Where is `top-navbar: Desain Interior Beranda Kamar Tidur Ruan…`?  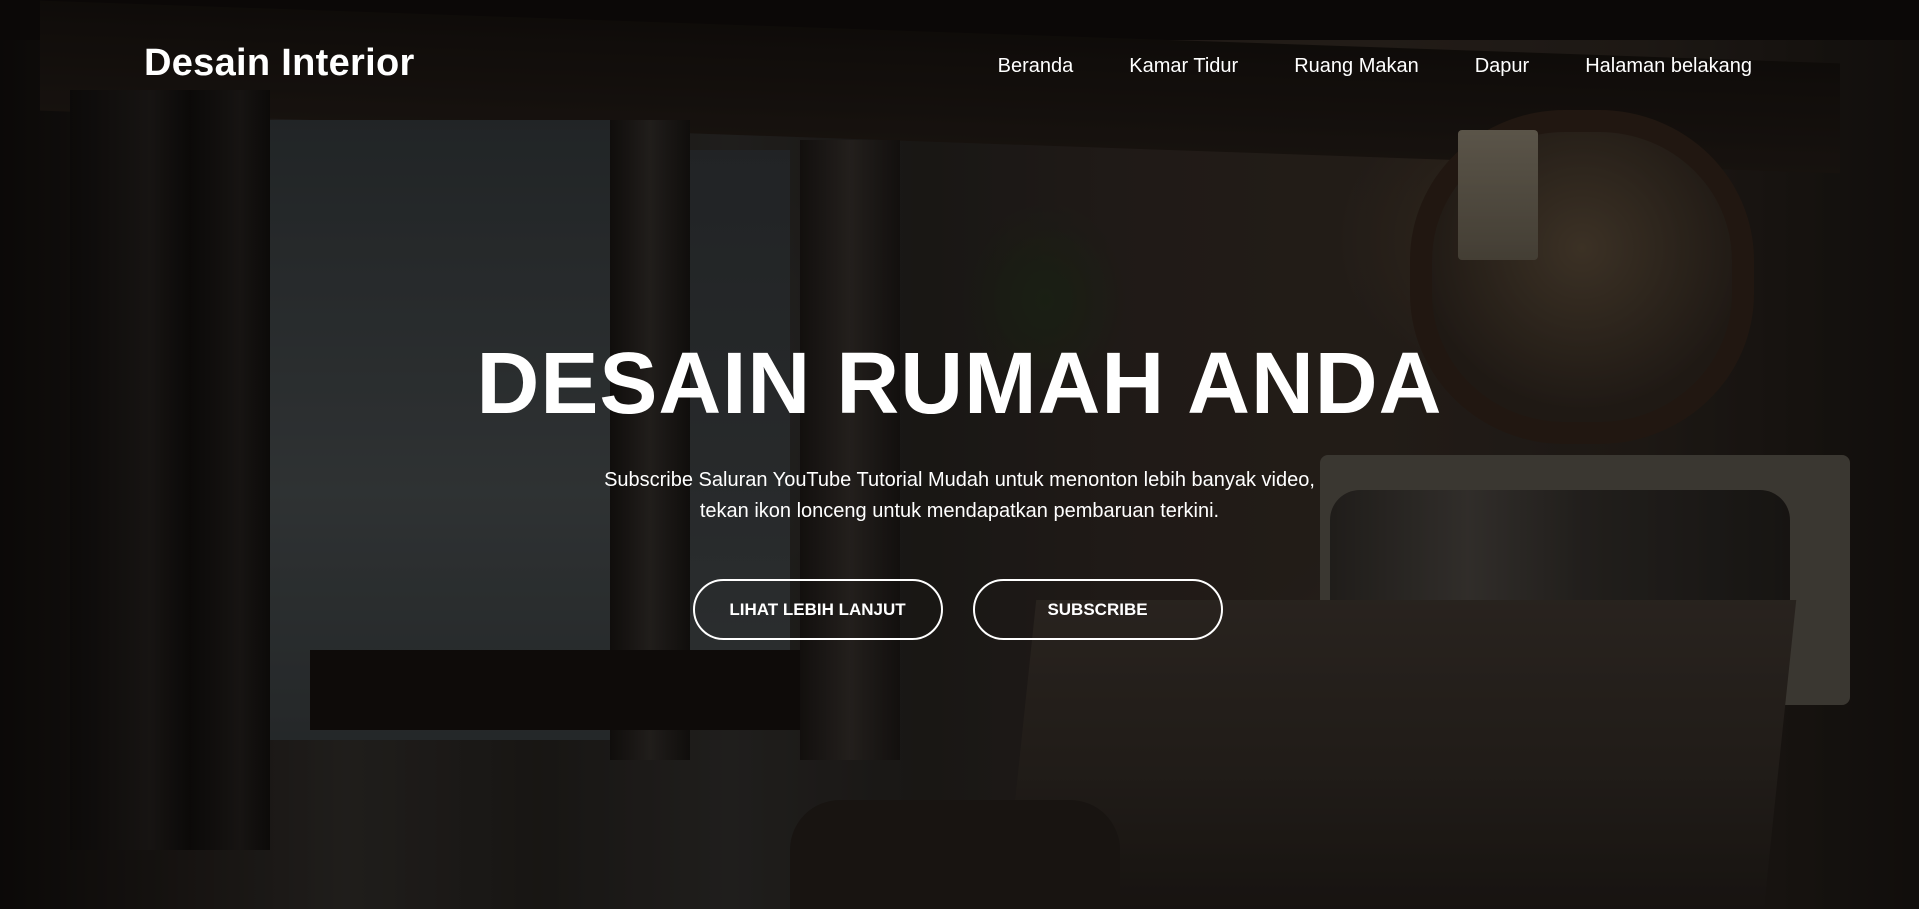 top-navbar: Desain Interior Beranda Kamar Tidur Ruan… is located at coordinates (959, 65).